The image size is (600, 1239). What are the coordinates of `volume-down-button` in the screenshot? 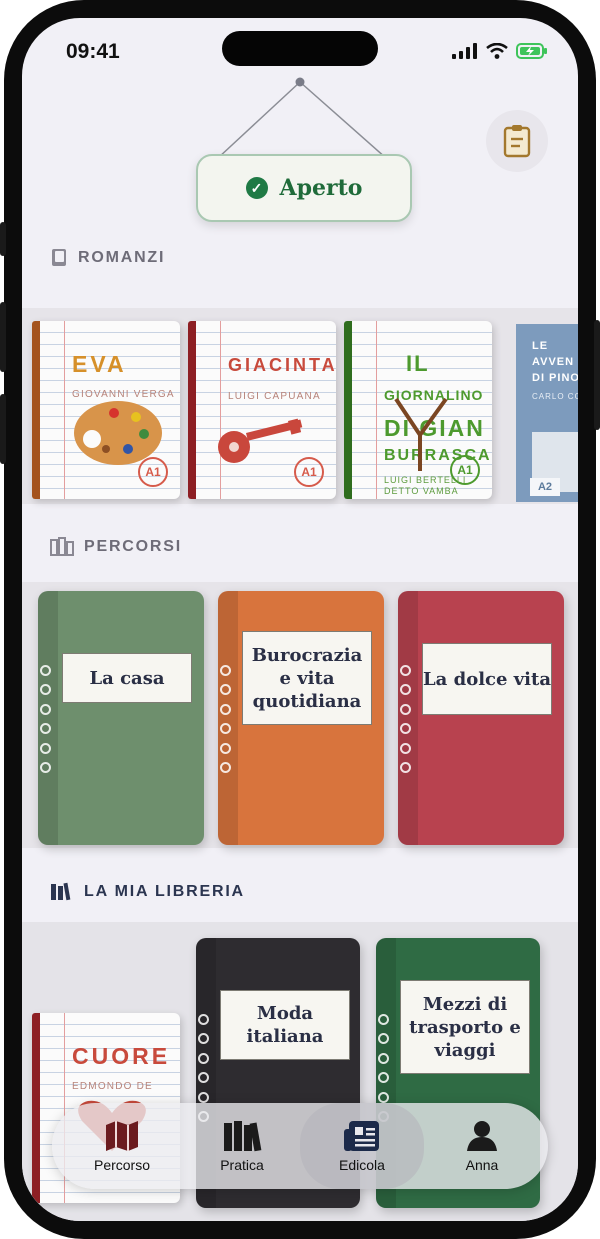 It's located at (3, 429).